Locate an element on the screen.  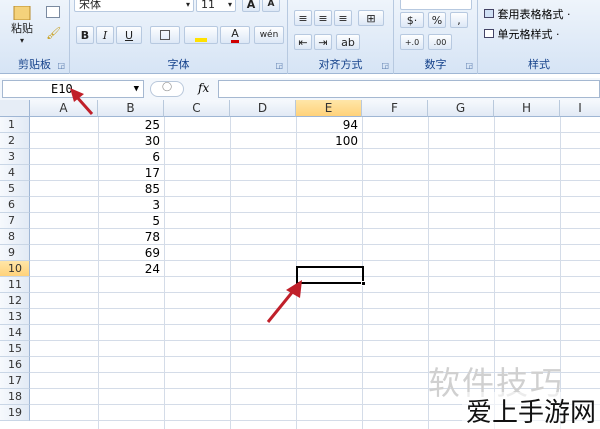
bold-button: B is located at coordinates (85, 35).